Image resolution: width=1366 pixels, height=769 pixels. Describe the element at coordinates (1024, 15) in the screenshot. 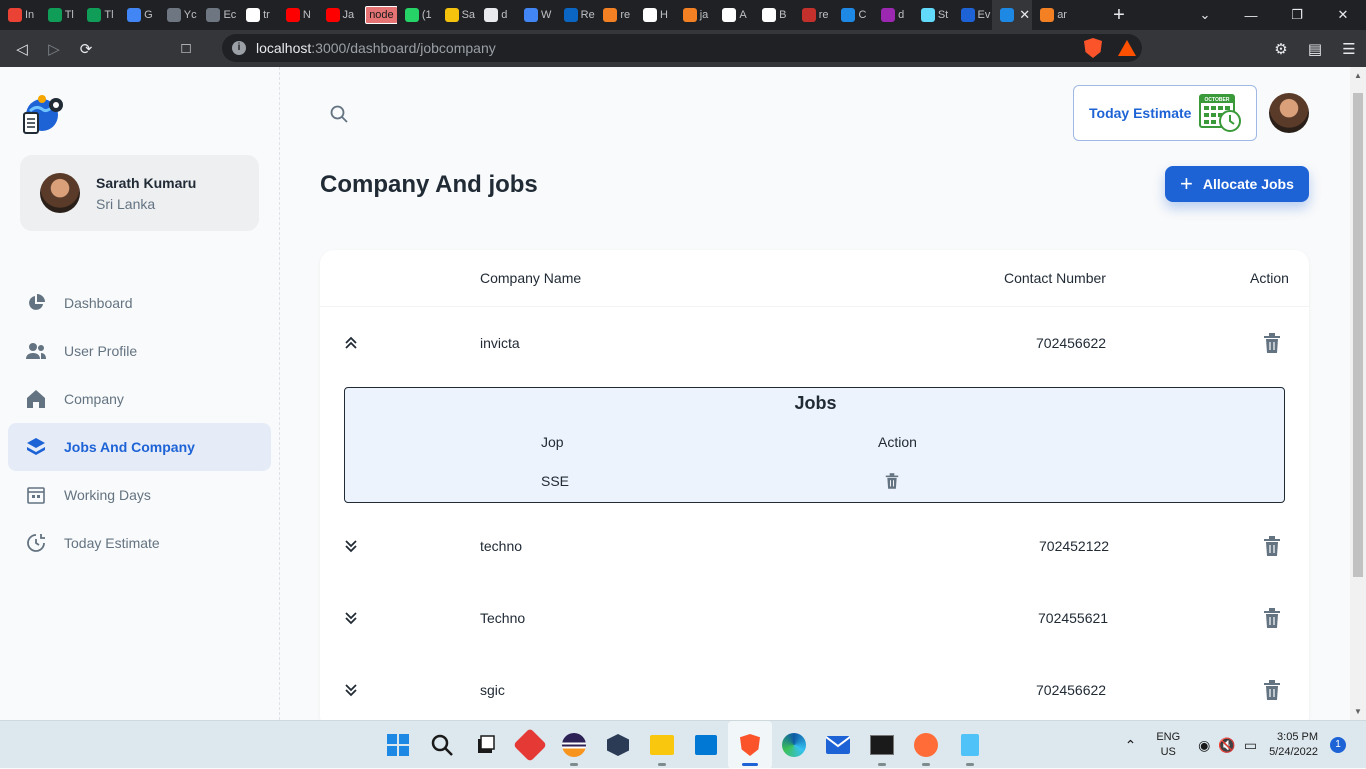

I see `close-tab-icon: ✕` at that location.